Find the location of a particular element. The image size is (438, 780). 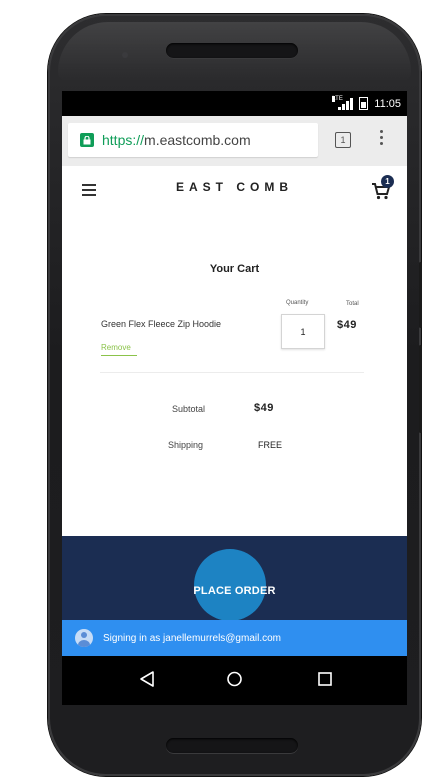

checkout-panel: PLACE ORDER is located at coordinates (234, 578).